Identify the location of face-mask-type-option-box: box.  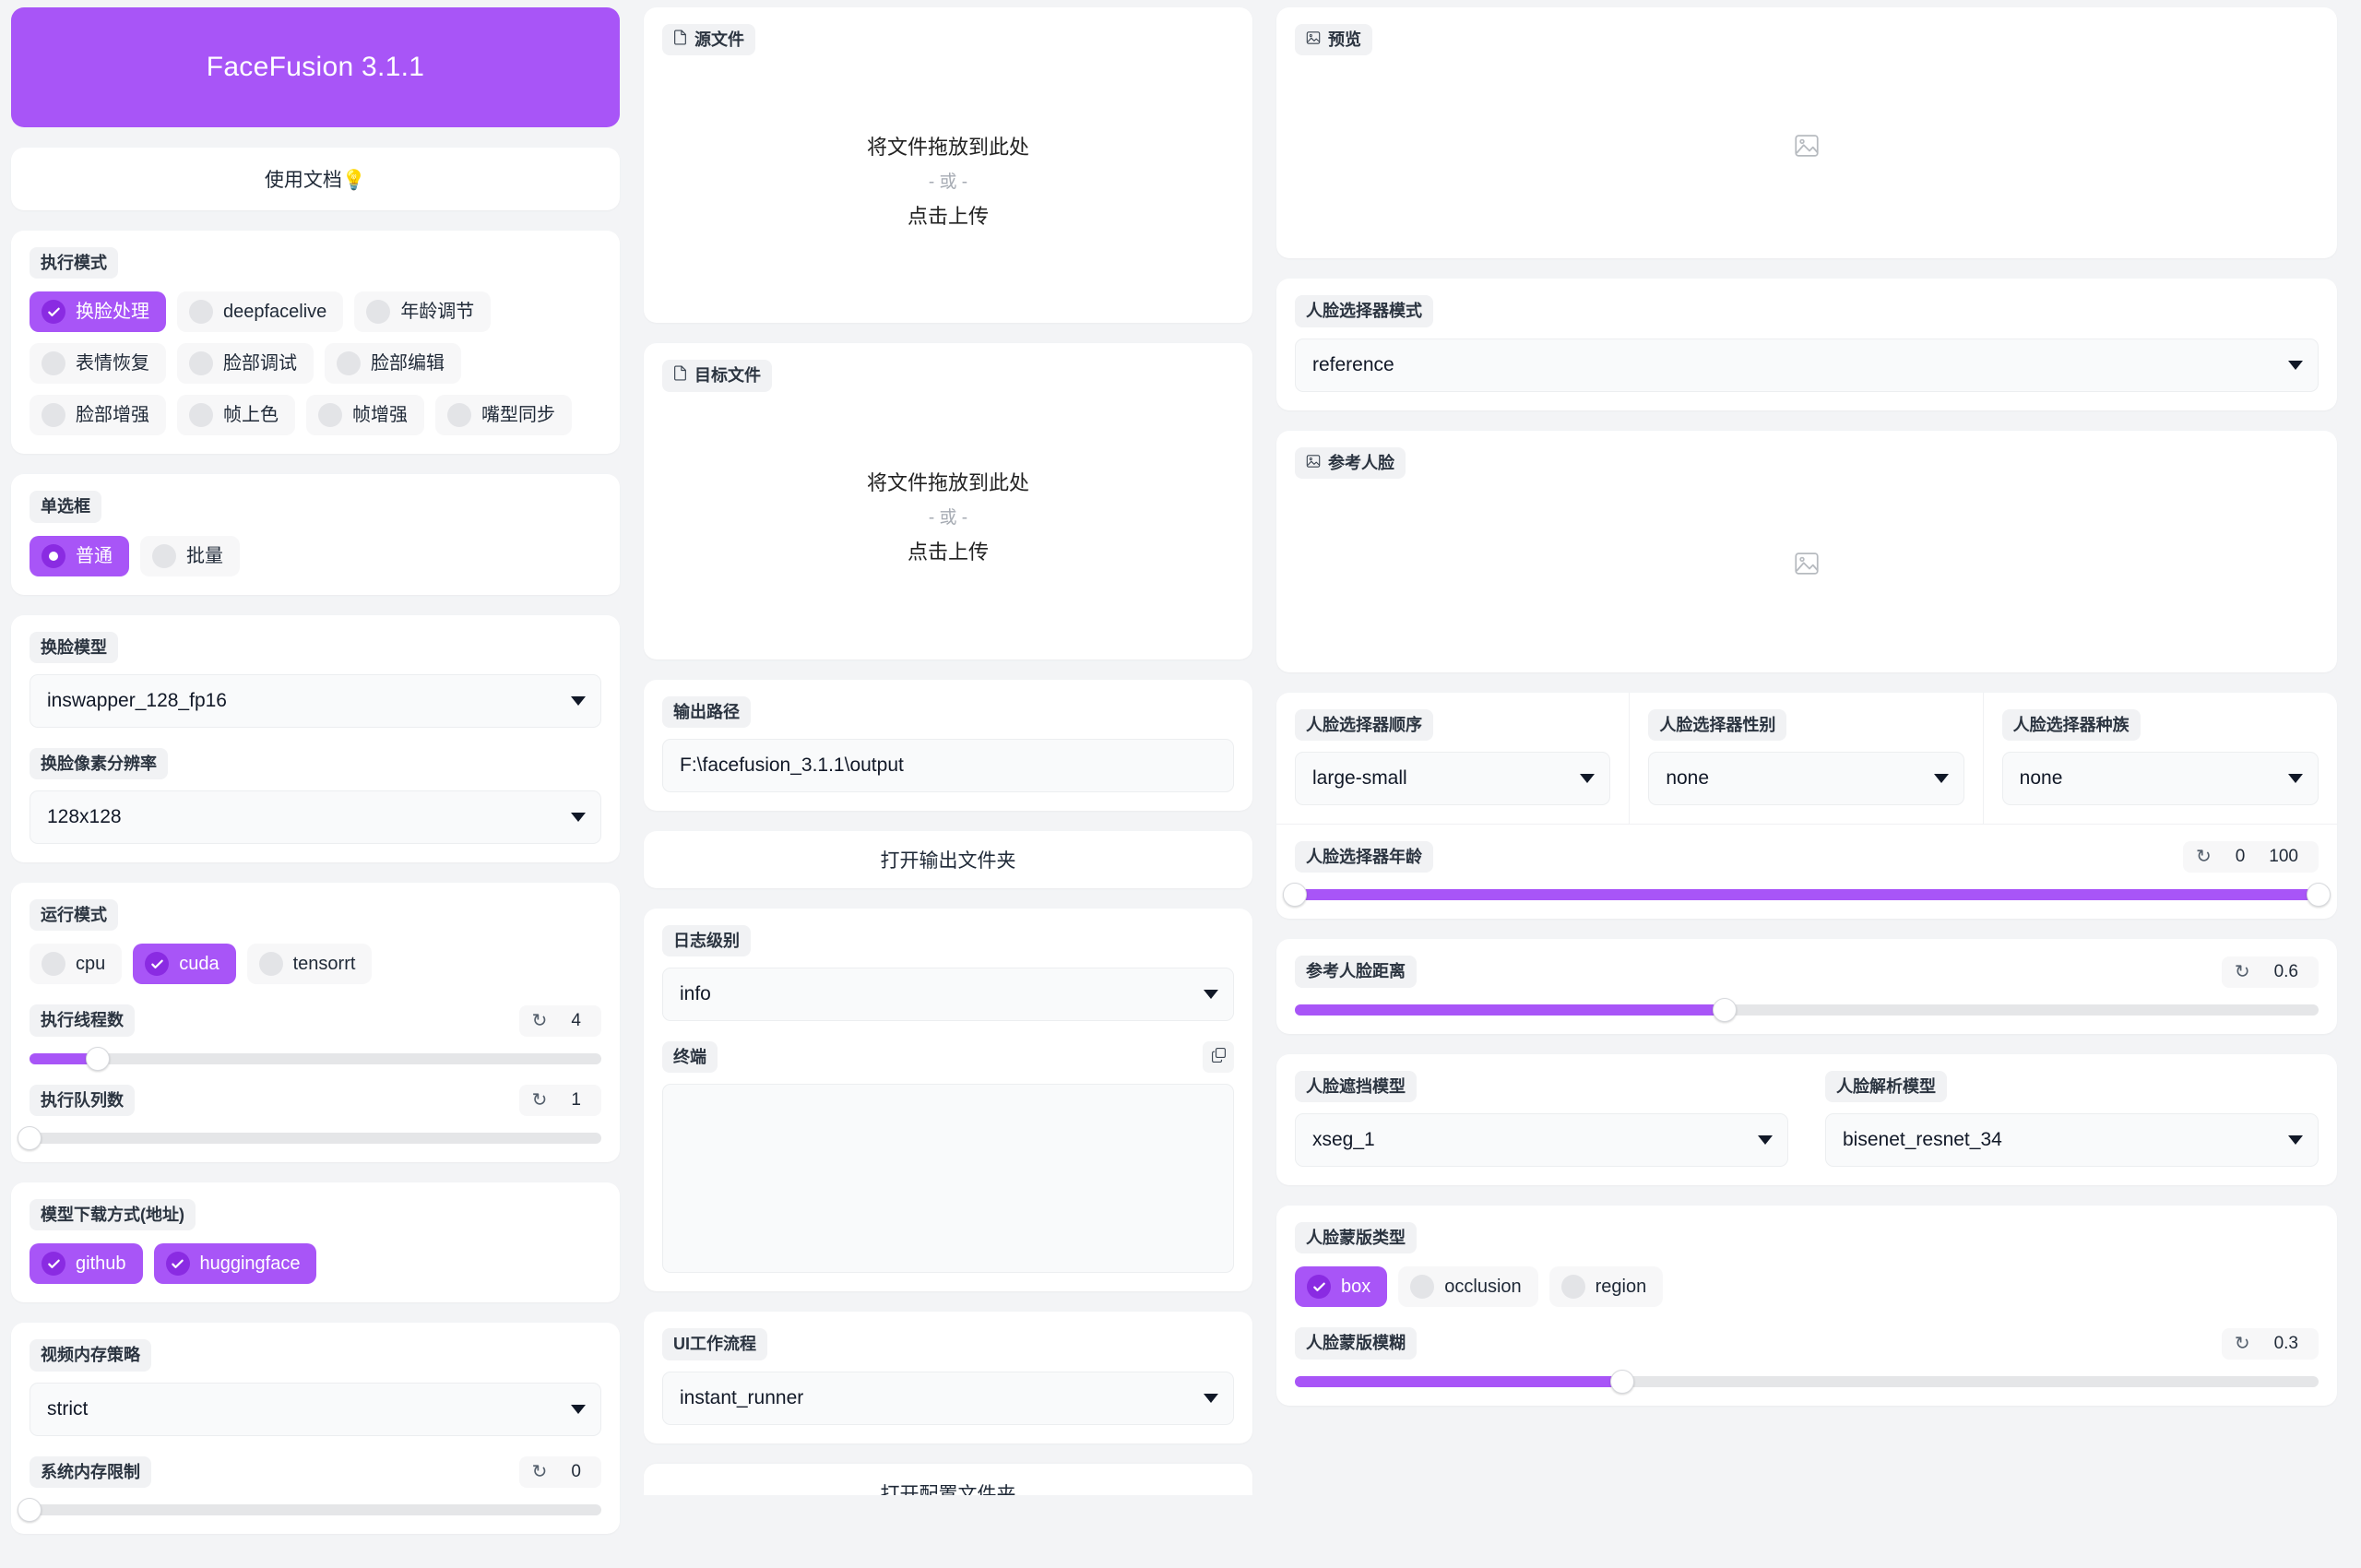
(1341, 1287).